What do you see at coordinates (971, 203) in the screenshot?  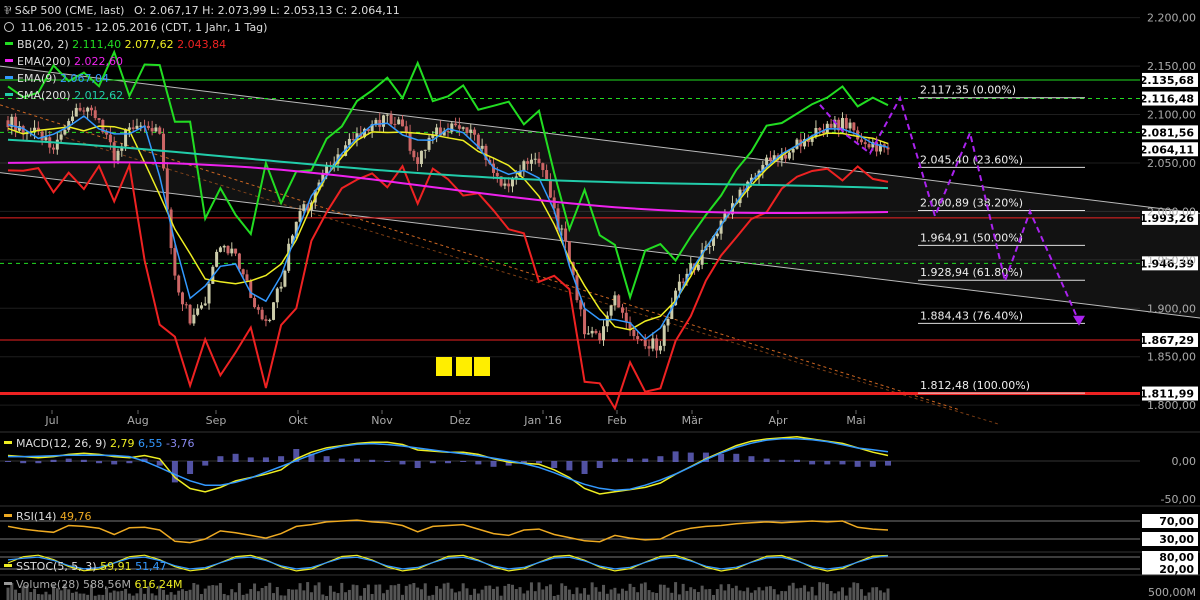 I see `fib-label: 2.000,89 (38.20%)` at bounding box center [971, 203].